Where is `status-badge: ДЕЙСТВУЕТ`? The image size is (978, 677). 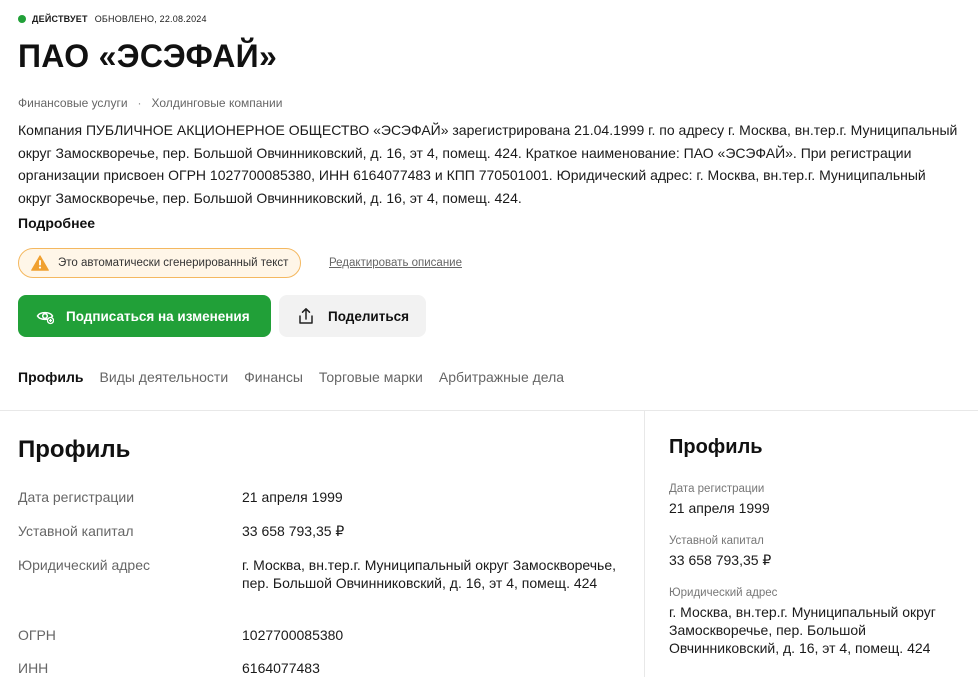
status-badge: ДЕЙСТВУЕТ is located at coordinates (60, 19).